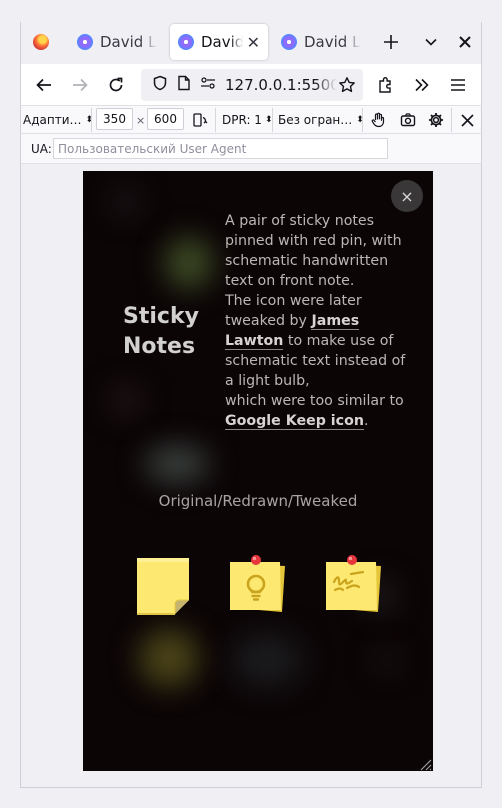 The height and width of the screenshot is (808, 502). I want to click on back-button, so click(44, 85).